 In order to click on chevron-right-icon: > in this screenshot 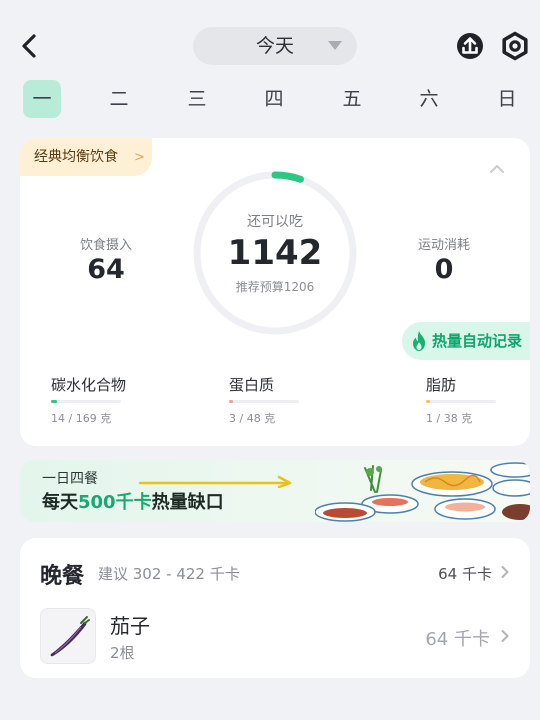, I will do `click(139, 157)`.